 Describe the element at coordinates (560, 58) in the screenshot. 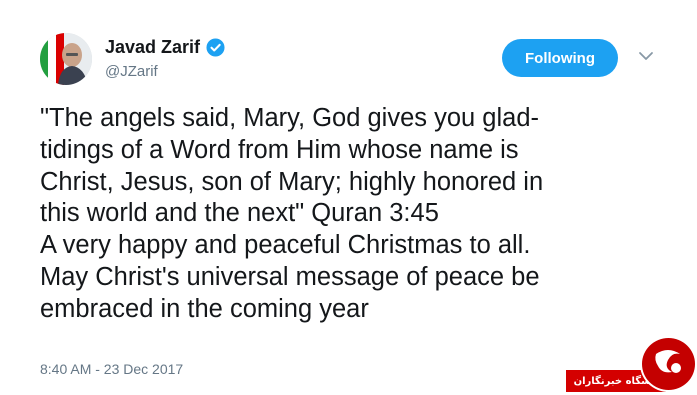

I see `following-button: Following` at that location.